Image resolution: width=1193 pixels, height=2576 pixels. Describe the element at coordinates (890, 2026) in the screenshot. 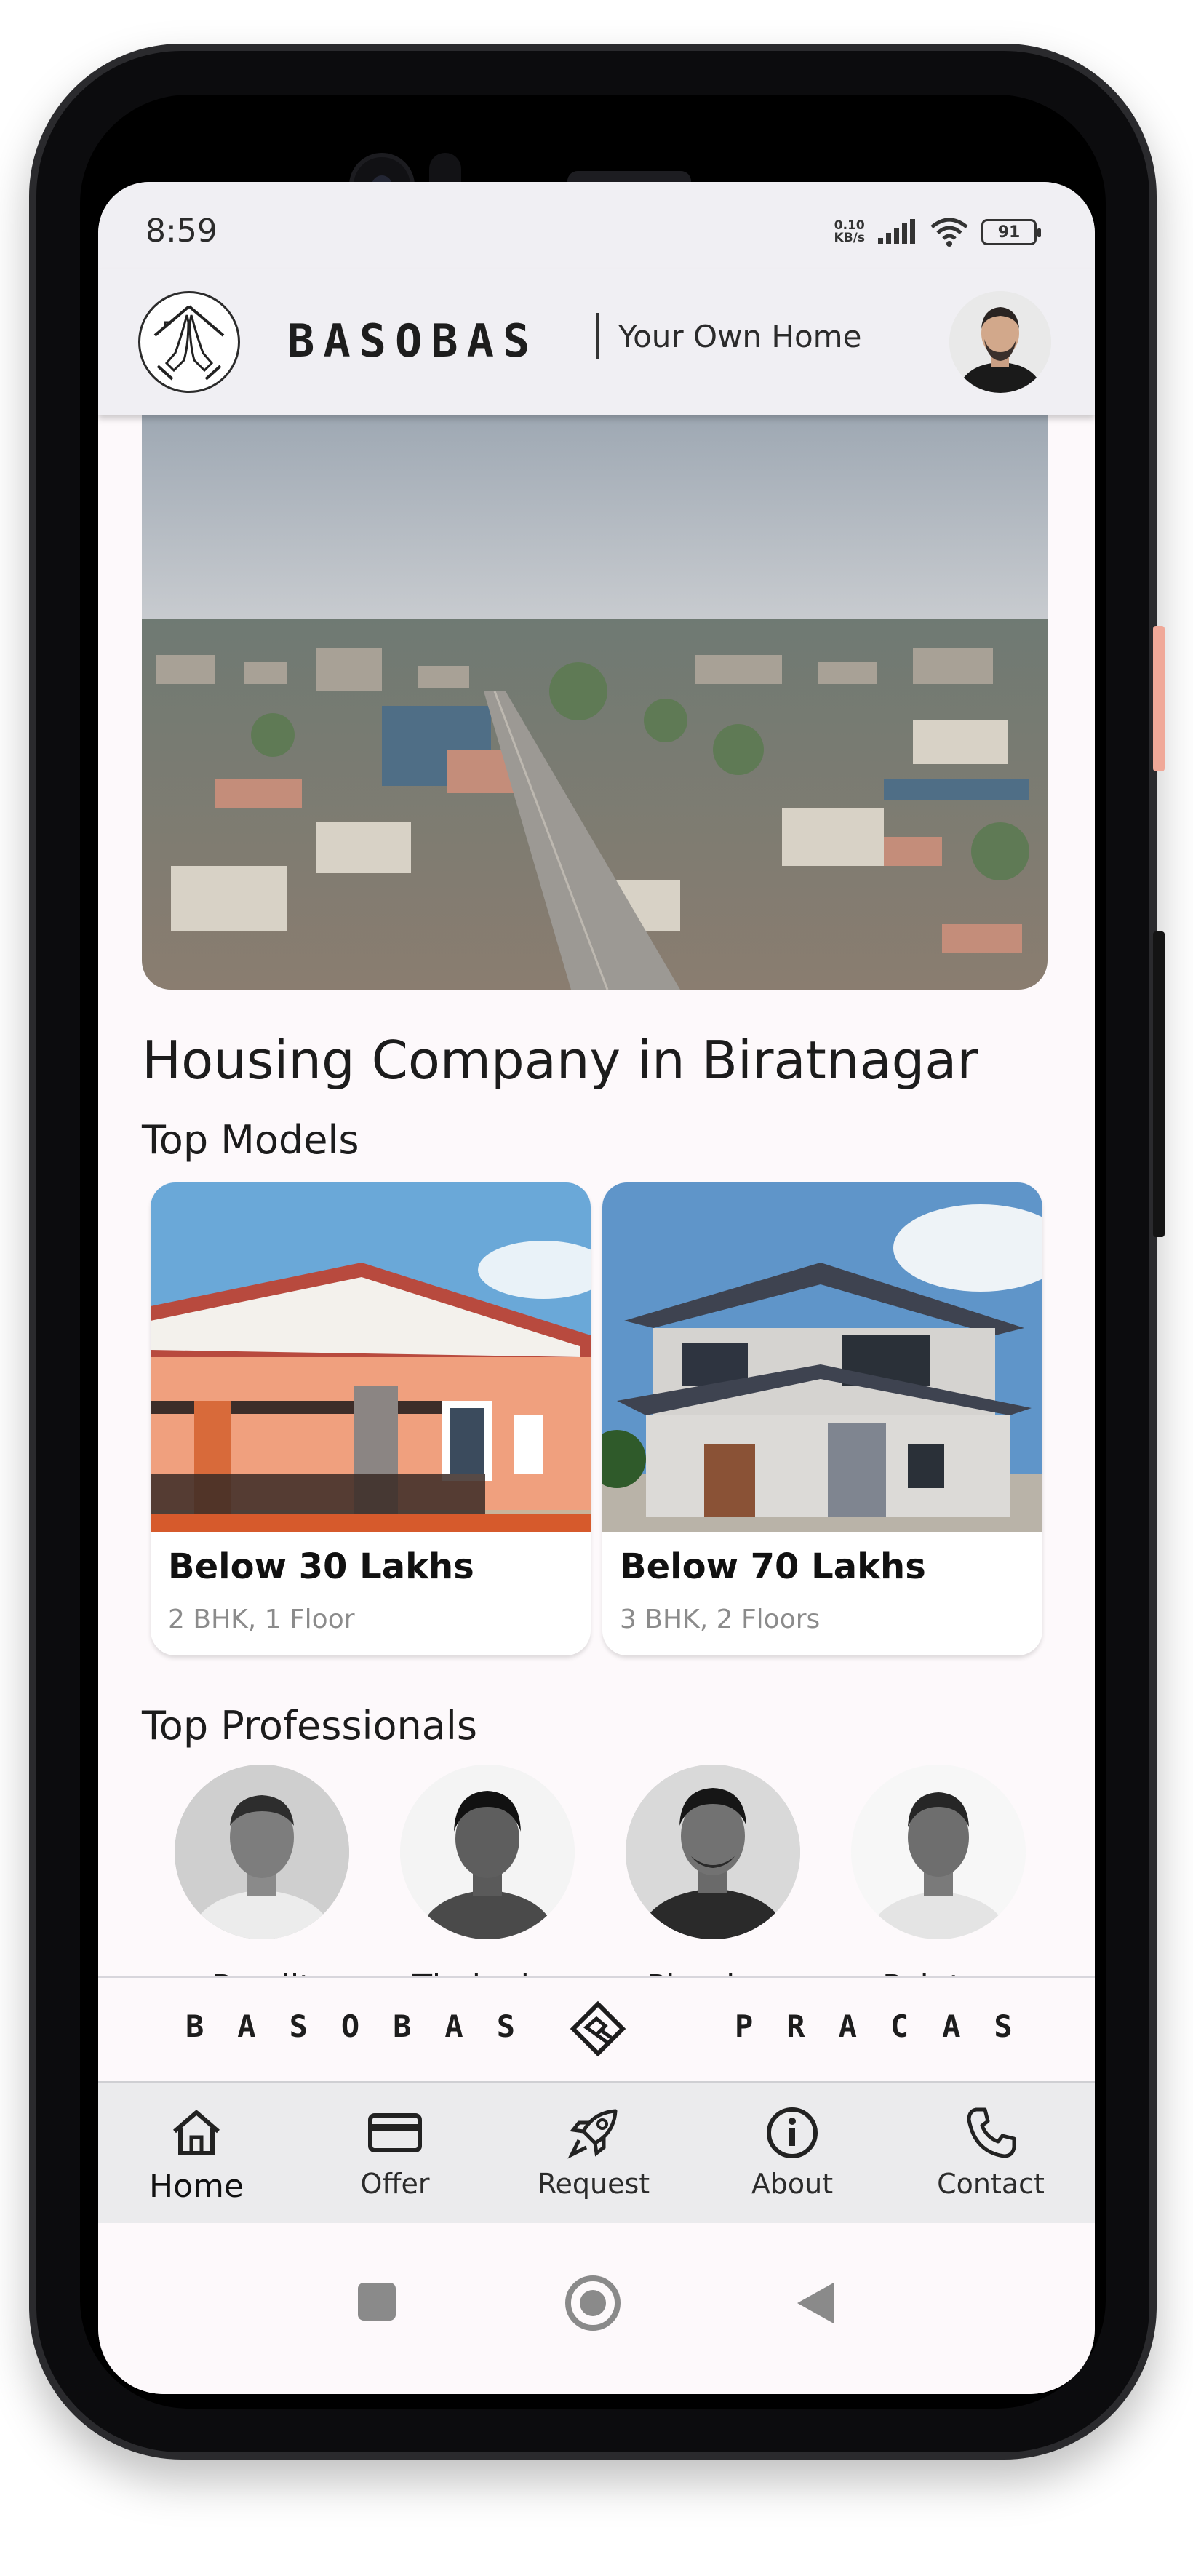

I see `partner-right-brand: PRACAS` at that location.